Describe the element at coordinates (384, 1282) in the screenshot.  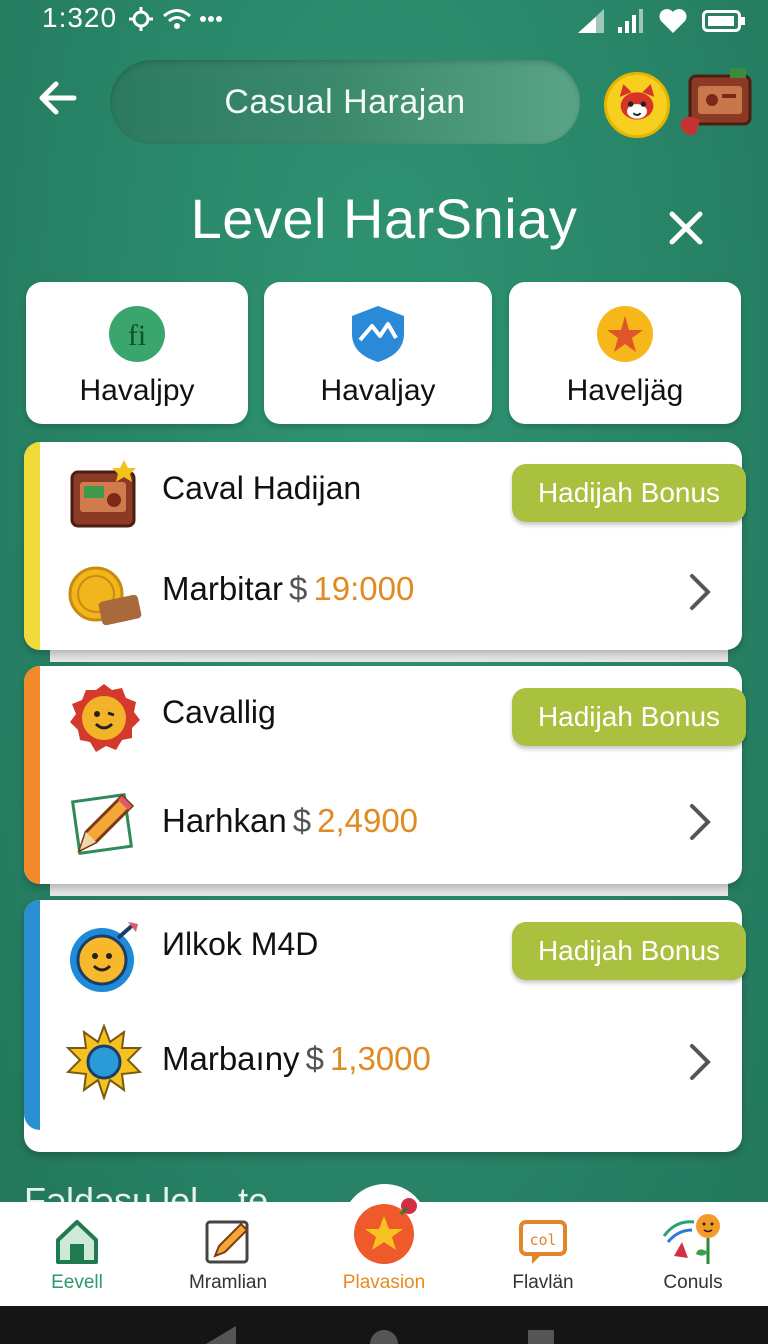
I see `nav-label: Plavasion` at that location.